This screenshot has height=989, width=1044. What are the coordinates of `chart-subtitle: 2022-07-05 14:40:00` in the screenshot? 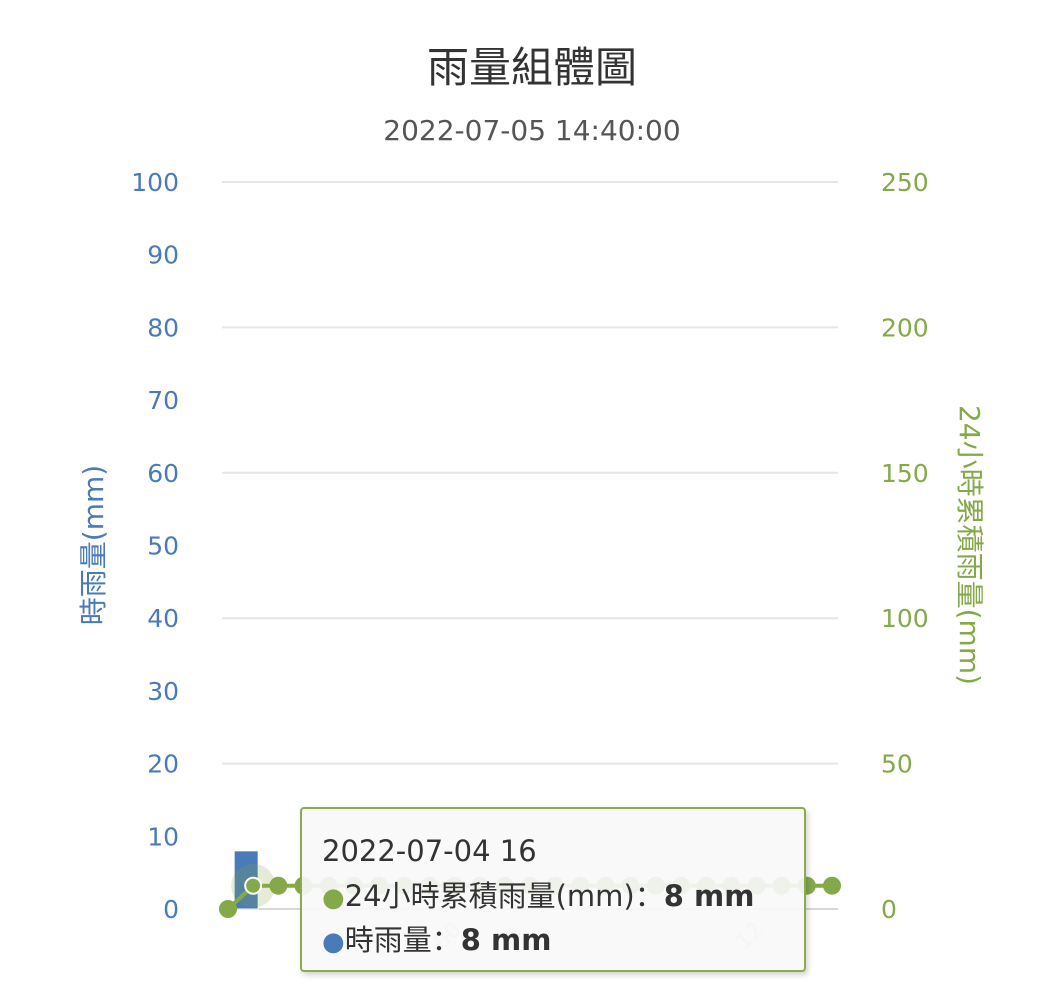 It's located at (531, 130).